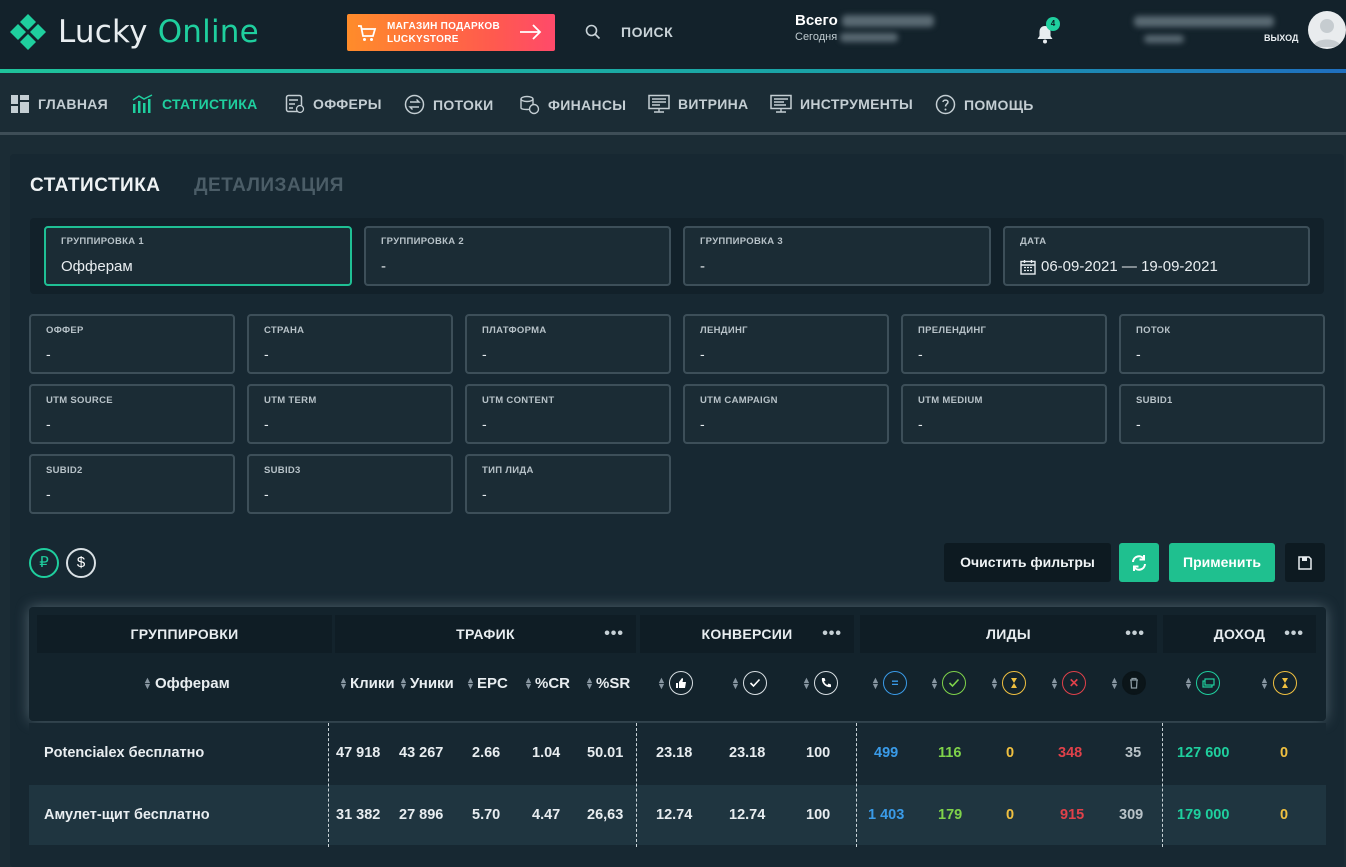 The width and height of the screenshot is (1346, 867). I want to click on nav-finance: ФИНАНСЫ, so click(572, 104).